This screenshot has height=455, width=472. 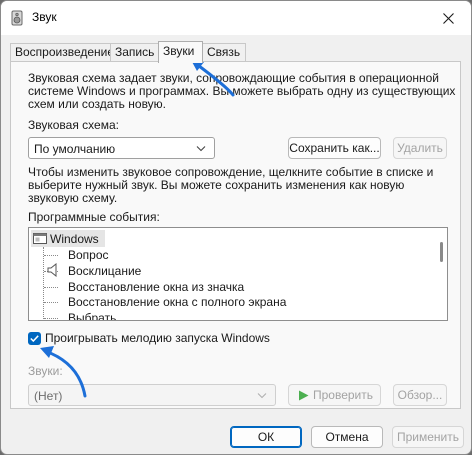 What do you see at coordinates (44, 17) in the screenshot?
I see `window-title: Звук` at bounding box center [44, 17].